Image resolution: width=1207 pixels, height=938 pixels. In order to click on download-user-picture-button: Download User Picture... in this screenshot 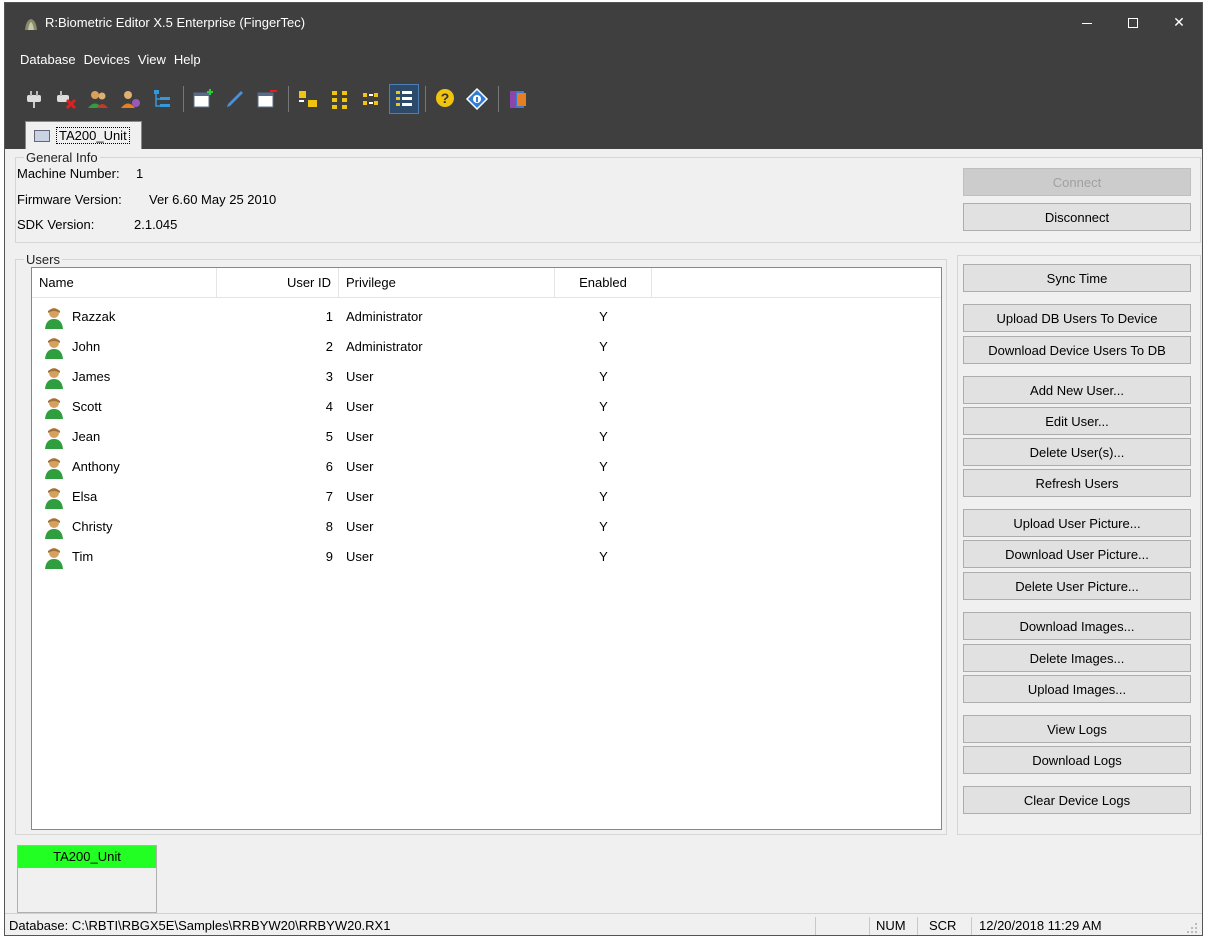, I will do `click(1077, 554)`.